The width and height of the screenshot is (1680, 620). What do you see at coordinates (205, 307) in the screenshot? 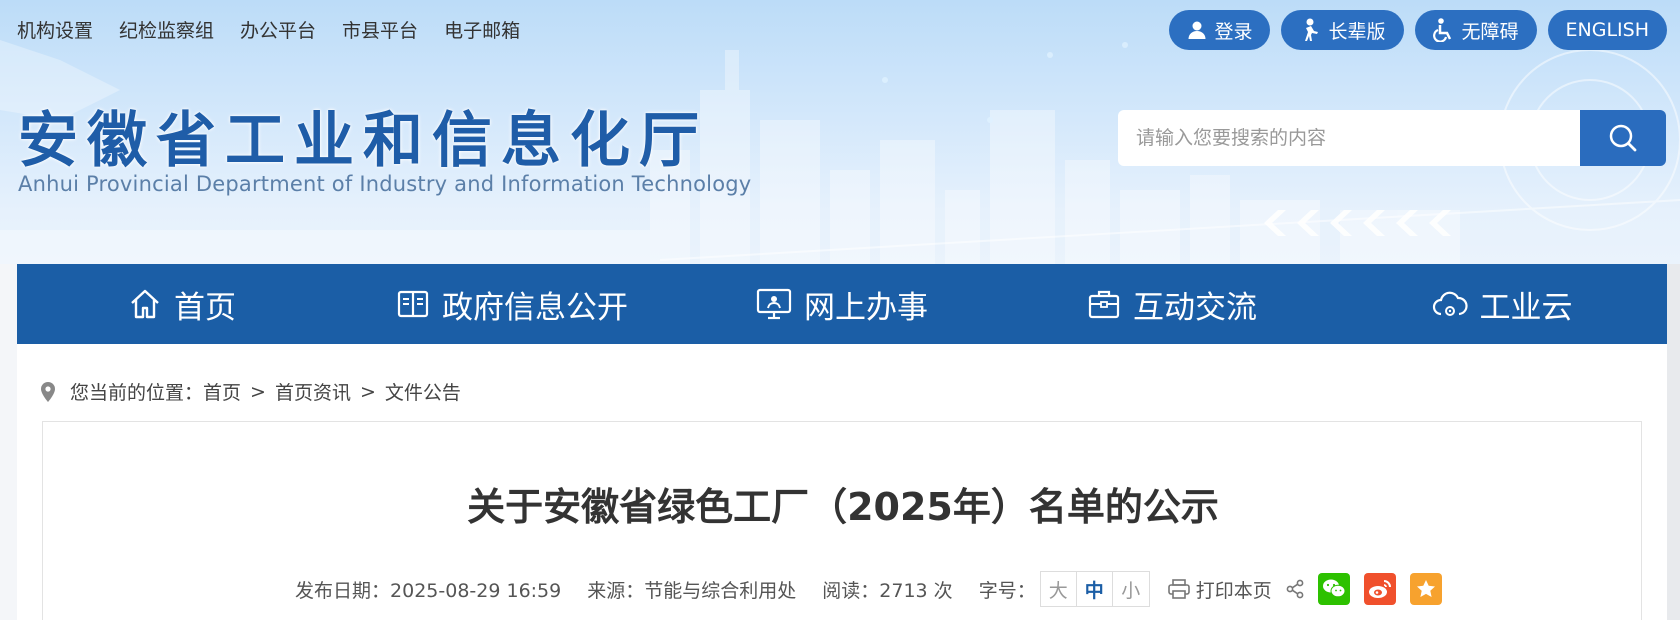
I see `nav-item-home-label: 首页` at bounding box center [205, 307].